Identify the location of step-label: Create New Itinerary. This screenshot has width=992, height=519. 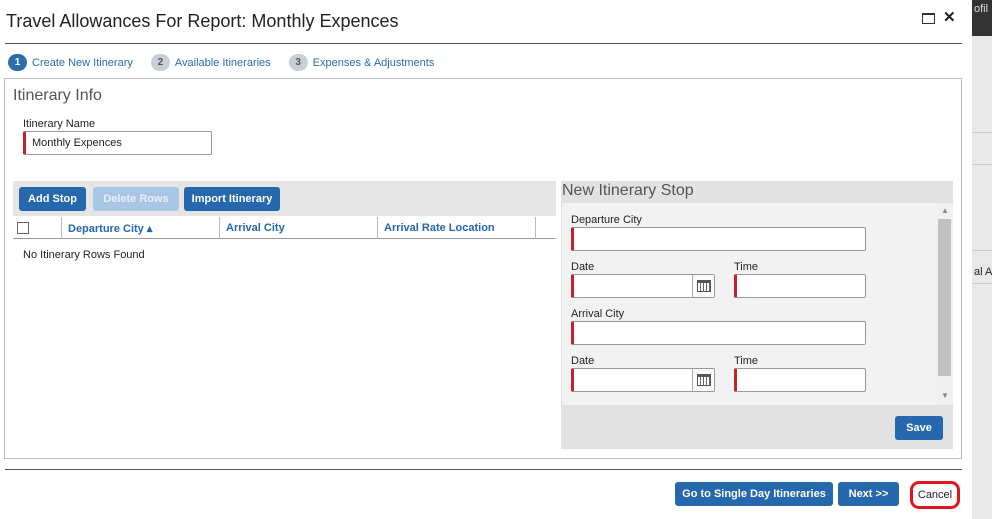
(82, 62).